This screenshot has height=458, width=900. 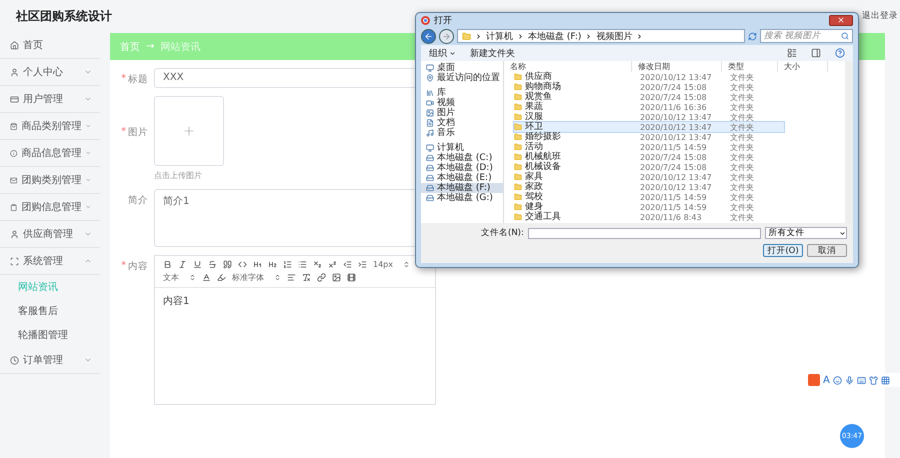 I want to click on heading-two-icon, so click(x=272, y=264).